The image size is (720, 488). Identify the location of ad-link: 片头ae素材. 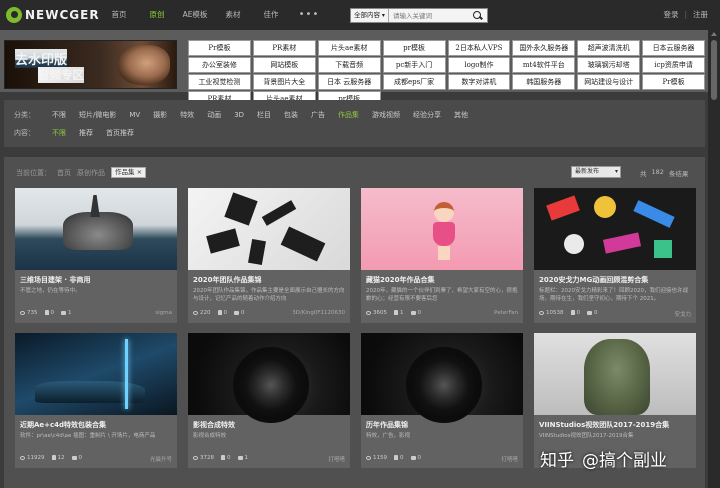
(349, 48).